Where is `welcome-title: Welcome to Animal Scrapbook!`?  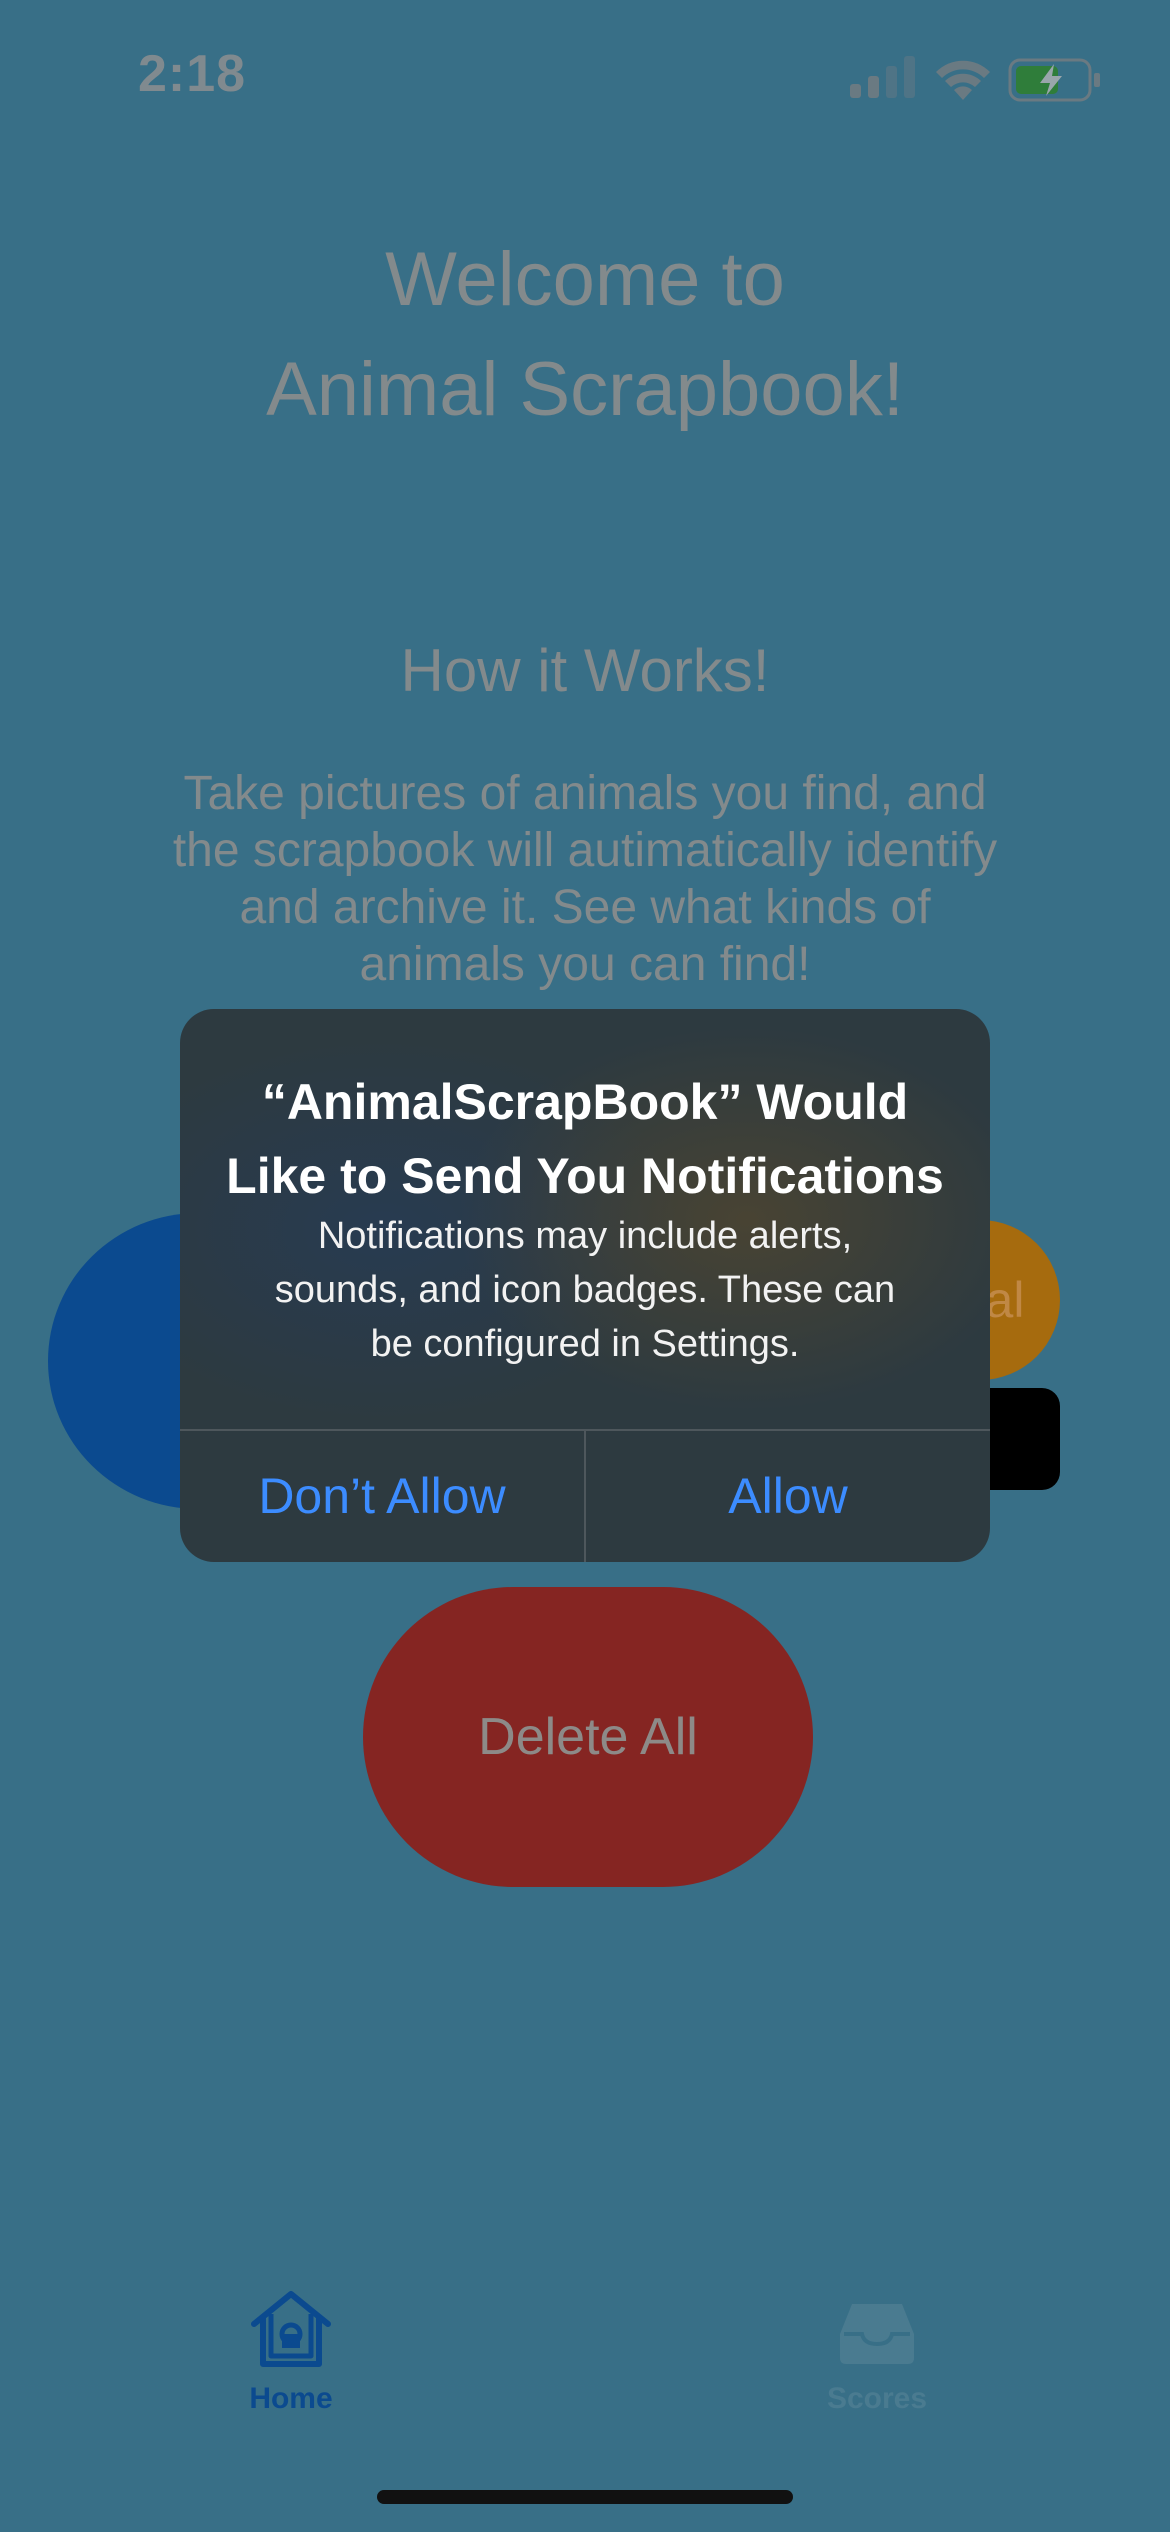
welcome-title: Welcome to Animal Scrapbook! is located at coordinates (585, 334).